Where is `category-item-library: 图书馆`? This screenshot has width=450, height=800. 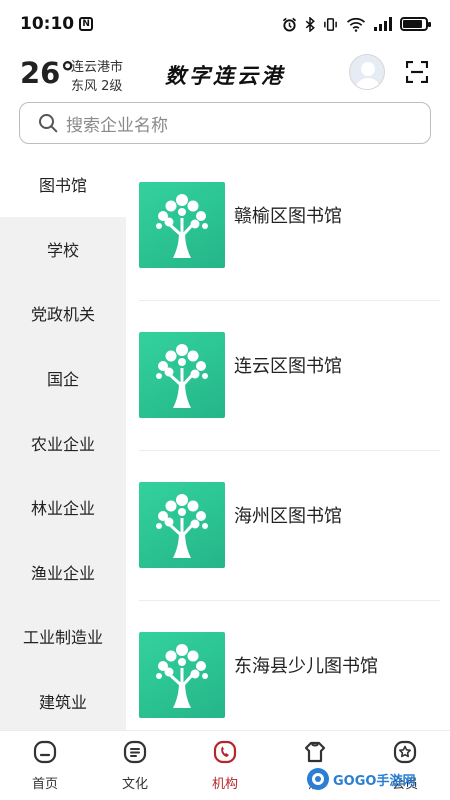
category-item-library: 图书馆 is located at coordinates (63, 184).